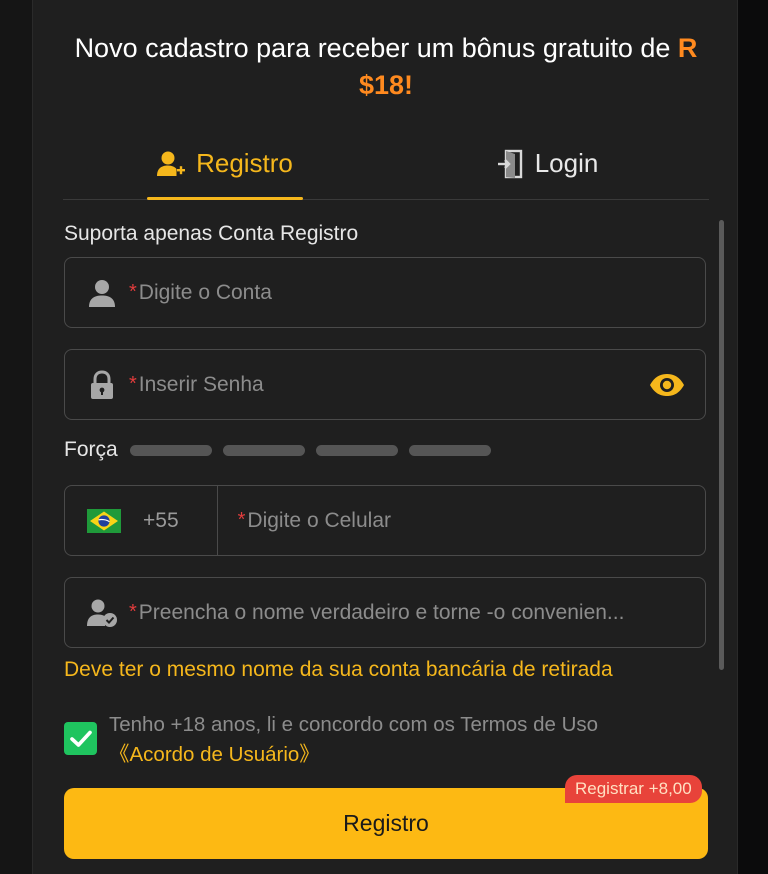  I want to click on phone-input, so click(476, 520).